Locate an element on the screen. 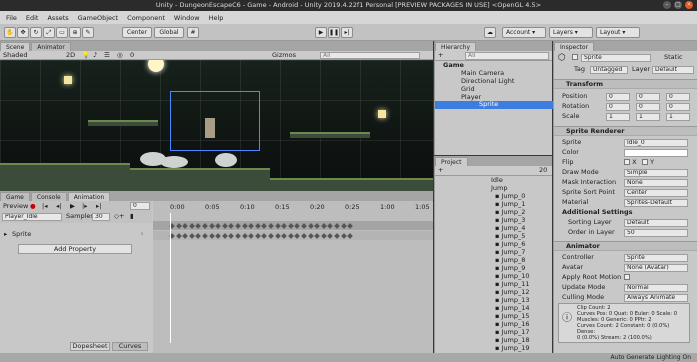 The width and height of the screenshot is (697, 362). static-toggle: Static is located at coordinates (673, 57).